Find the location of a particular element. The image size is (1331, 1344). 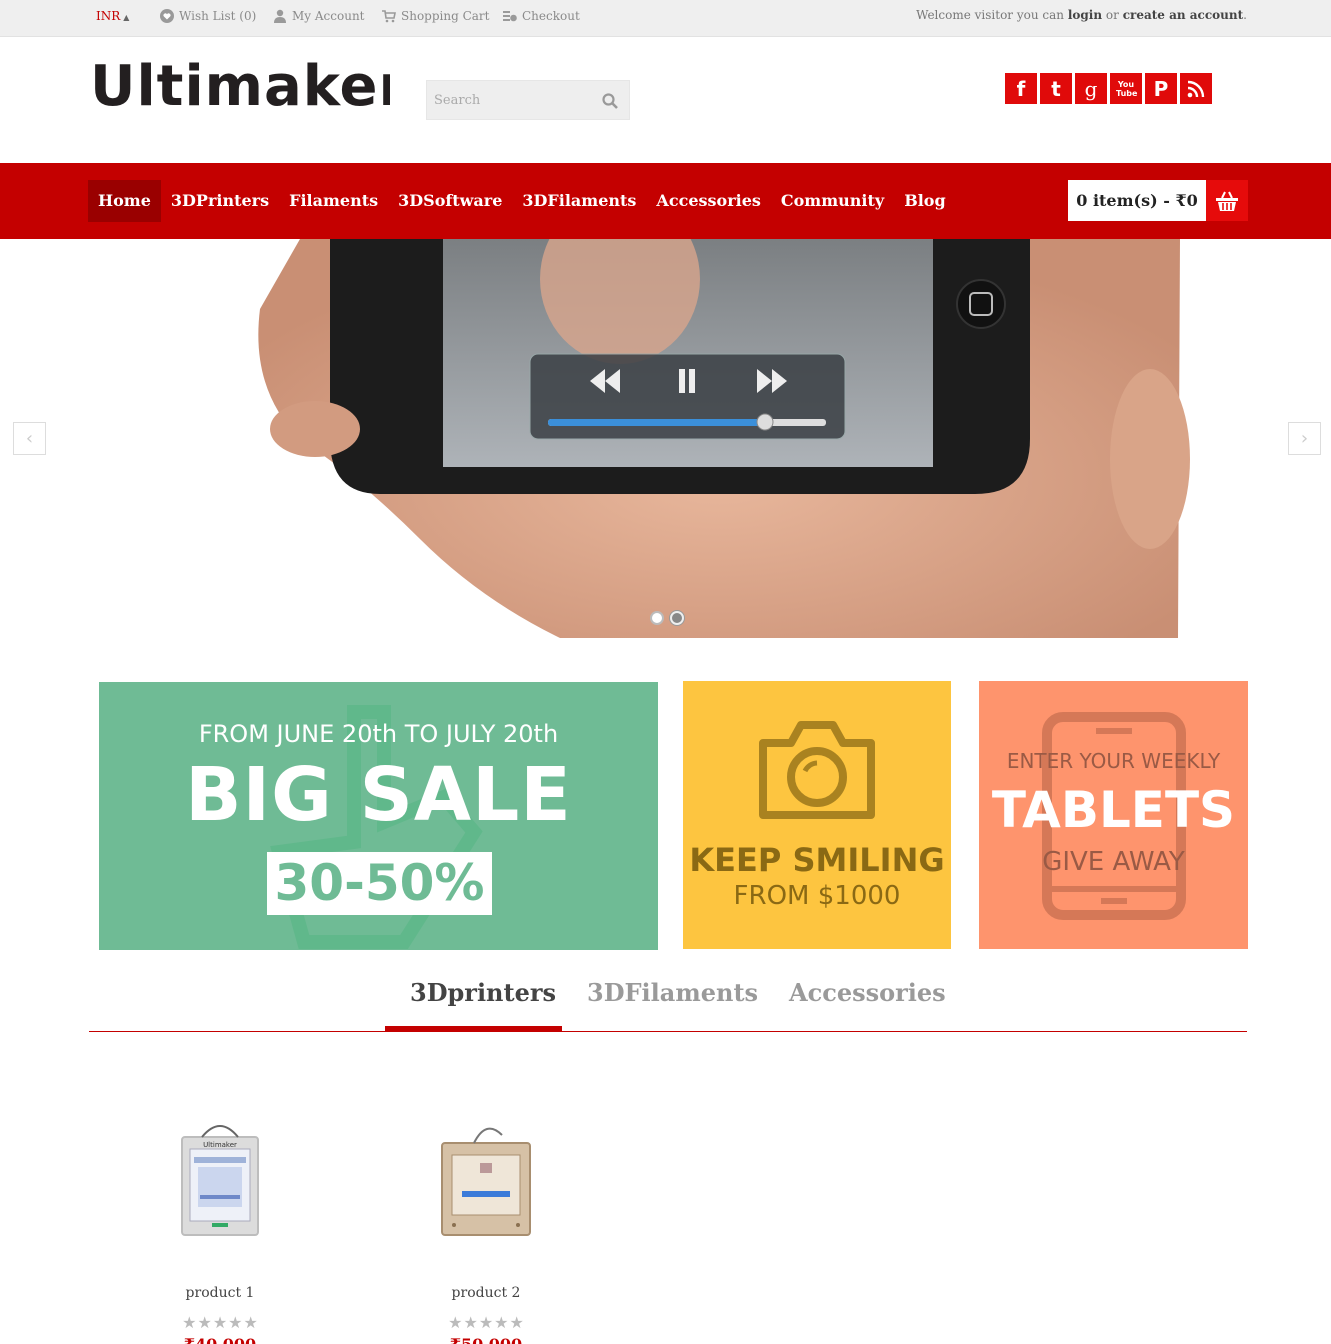

facebook-glyph: f is located at coordinates (1021, 88).